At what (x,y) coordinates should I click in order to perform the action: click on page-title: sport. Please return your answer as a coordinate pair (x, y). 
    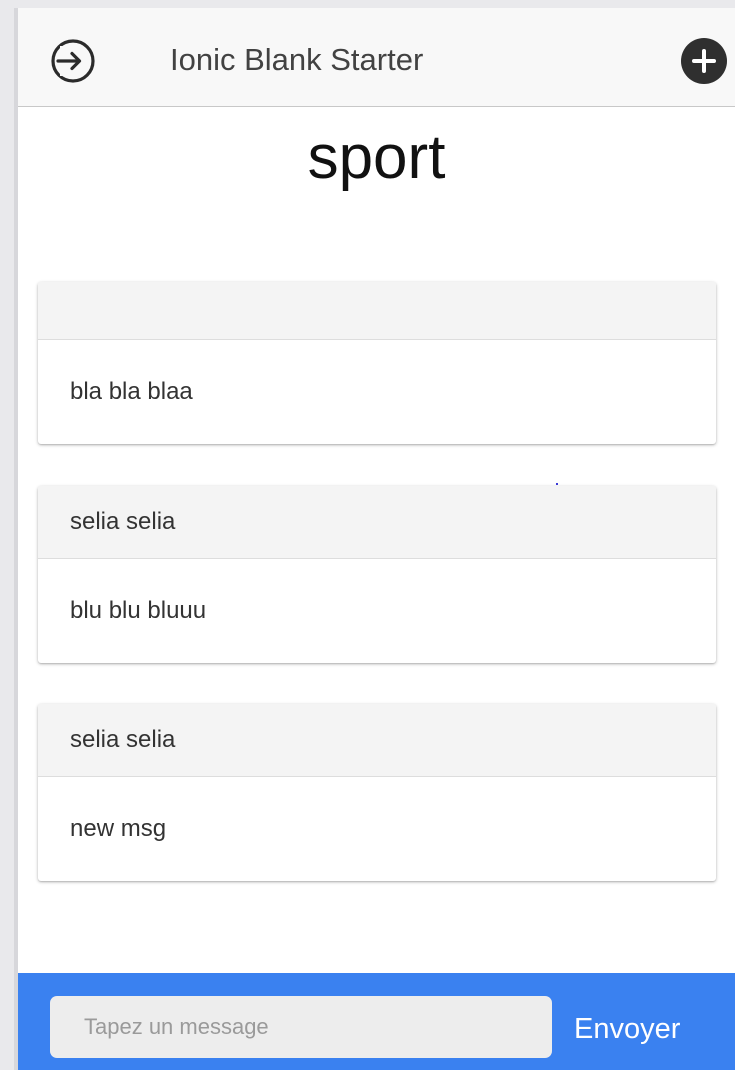
    Looking at the image, I should click on (376, 157).